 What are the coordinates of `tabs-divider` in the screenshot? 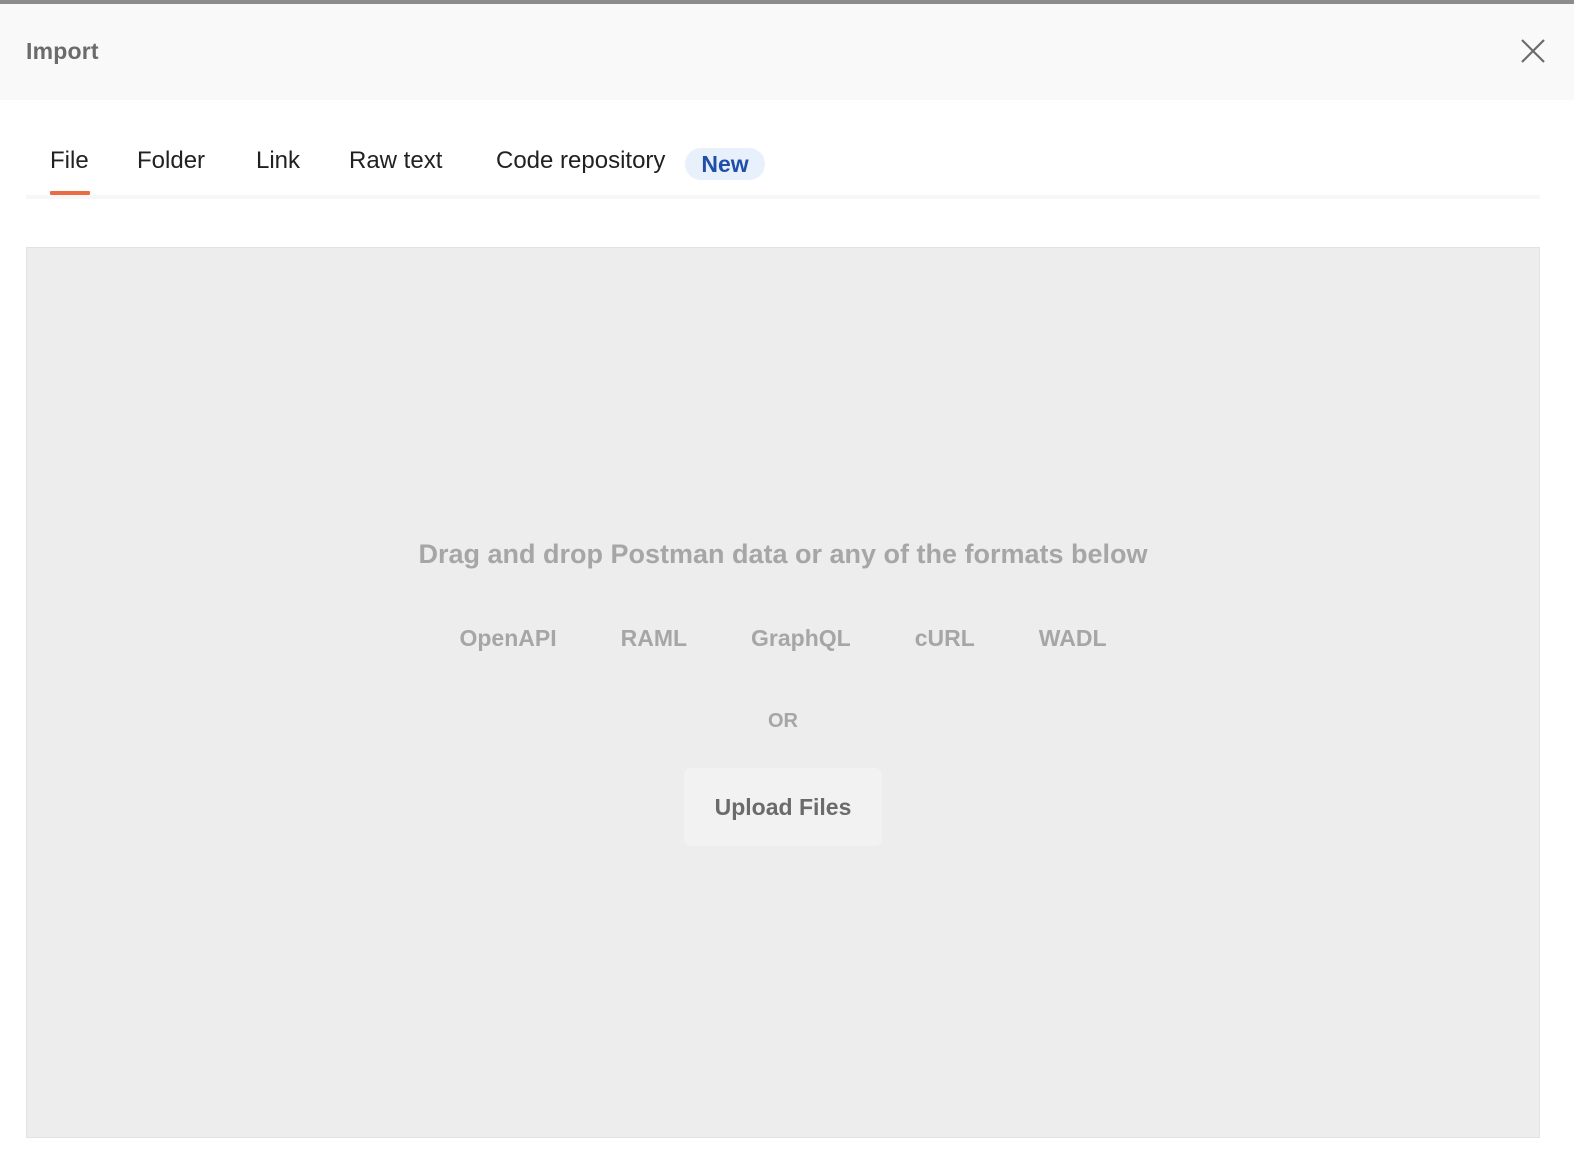 It's located at (783, 197).